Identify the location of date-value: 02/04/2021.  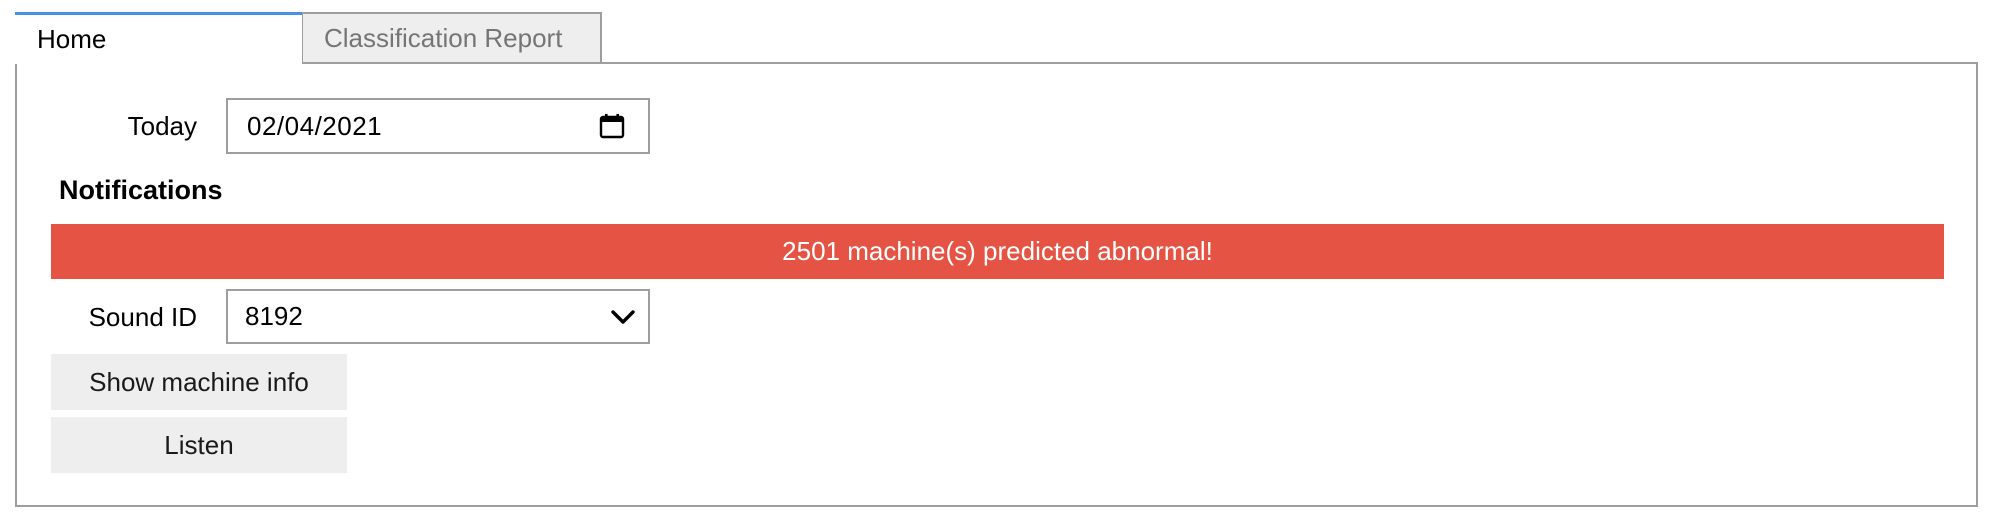
(315, 125).